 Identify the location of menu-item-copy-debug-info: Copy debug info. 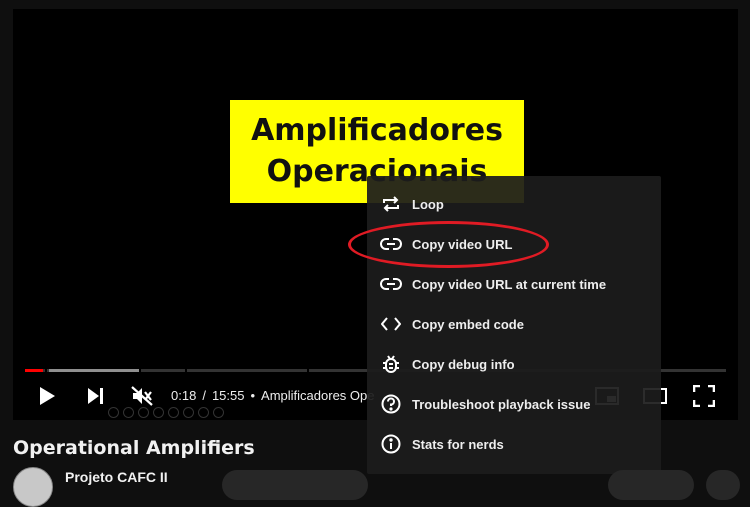
(514, 364).